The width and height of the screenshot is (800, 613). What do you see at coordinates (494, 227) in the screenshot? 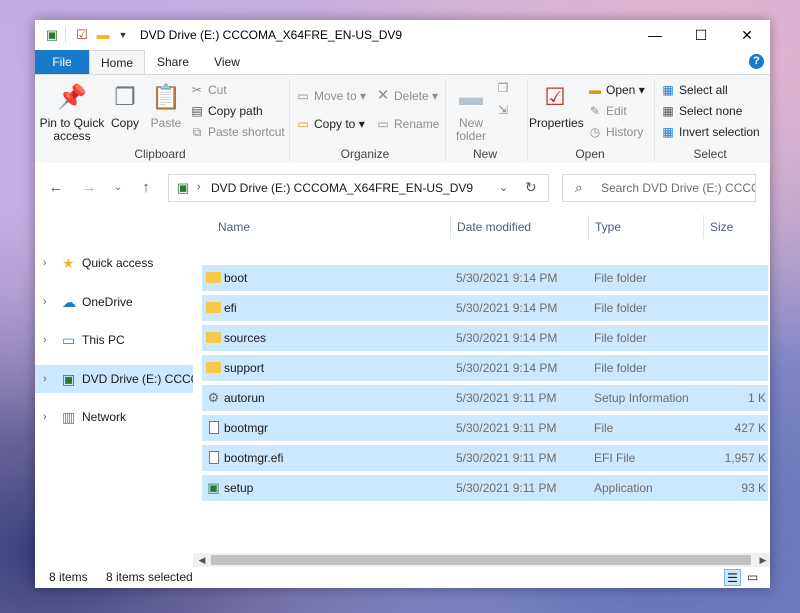
I see `column-header-date: Date modified` at bounding box center [494, 227].